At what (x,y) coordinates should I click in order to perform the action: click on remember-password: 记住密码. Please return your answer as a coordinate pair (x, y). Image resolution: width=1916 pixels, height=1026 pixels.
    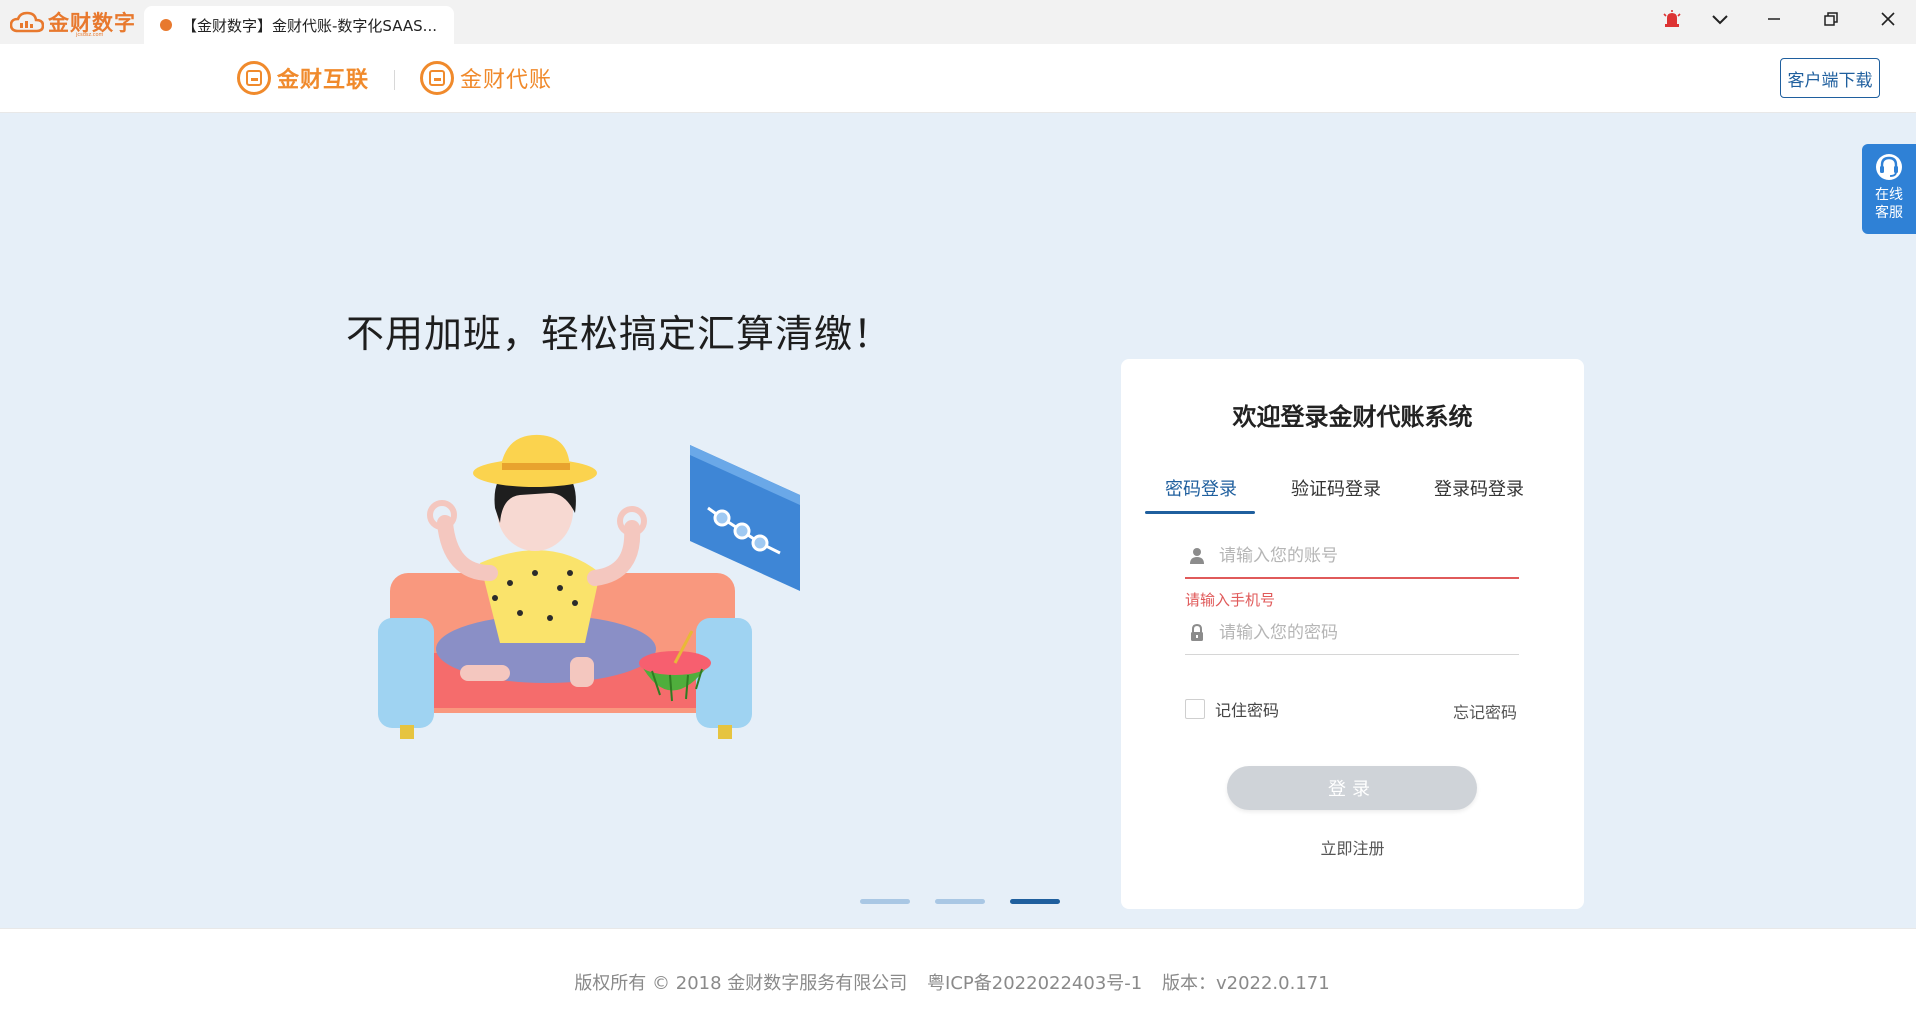
    Looking at the image, I should click on (1232, 709).